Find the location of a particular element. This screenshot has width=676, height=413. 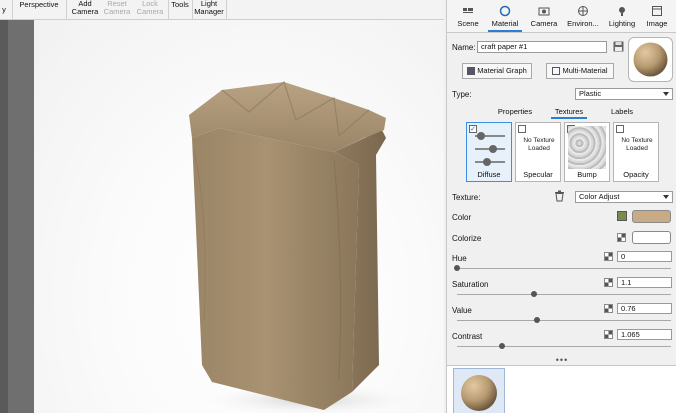

material-graph-button: Material Graph is located at coordinates (497, 71).